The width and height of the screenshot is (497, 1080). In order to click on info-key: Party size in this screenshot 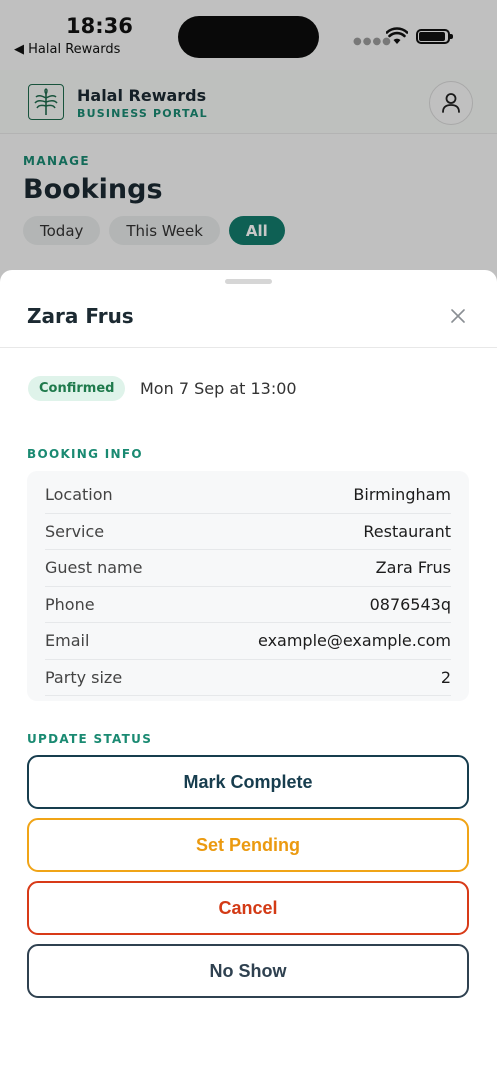, I will do `click(84, 677)`.